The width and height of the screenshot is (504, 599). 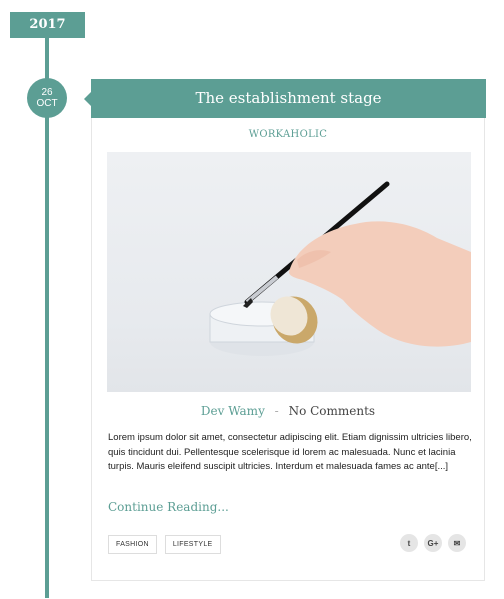 I want to click on post-meta: Dev Wamy - No Comments, so click(x=288, y=411).